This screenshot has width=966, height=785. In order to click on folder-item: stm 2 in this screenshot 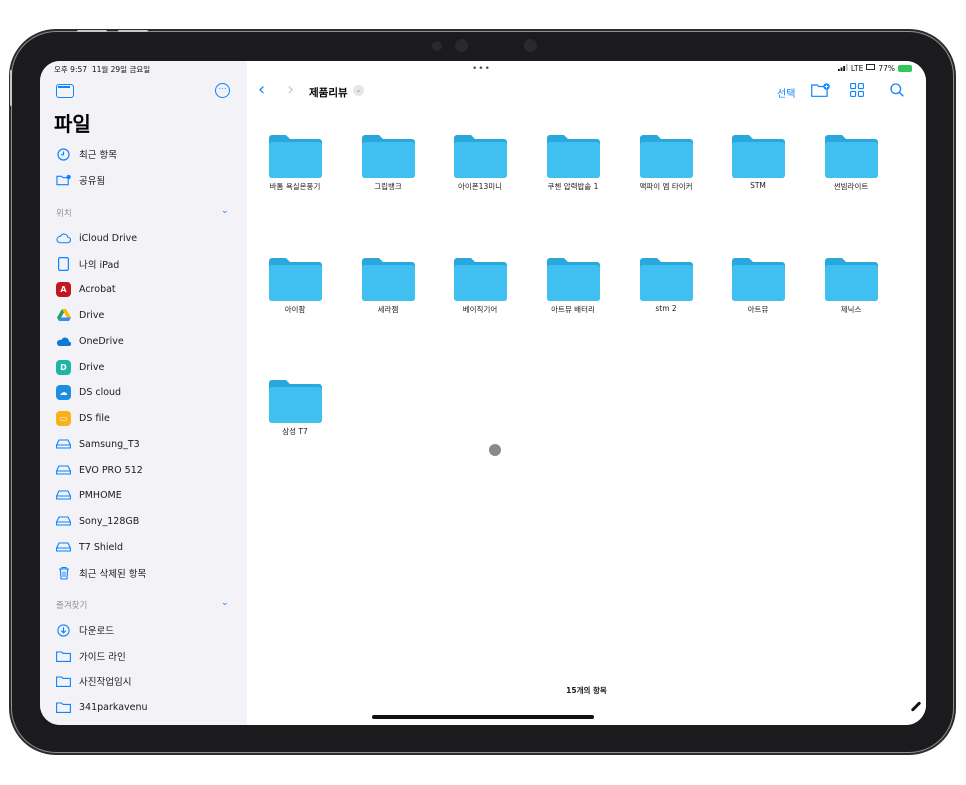, I will do `click(666, 285)`.